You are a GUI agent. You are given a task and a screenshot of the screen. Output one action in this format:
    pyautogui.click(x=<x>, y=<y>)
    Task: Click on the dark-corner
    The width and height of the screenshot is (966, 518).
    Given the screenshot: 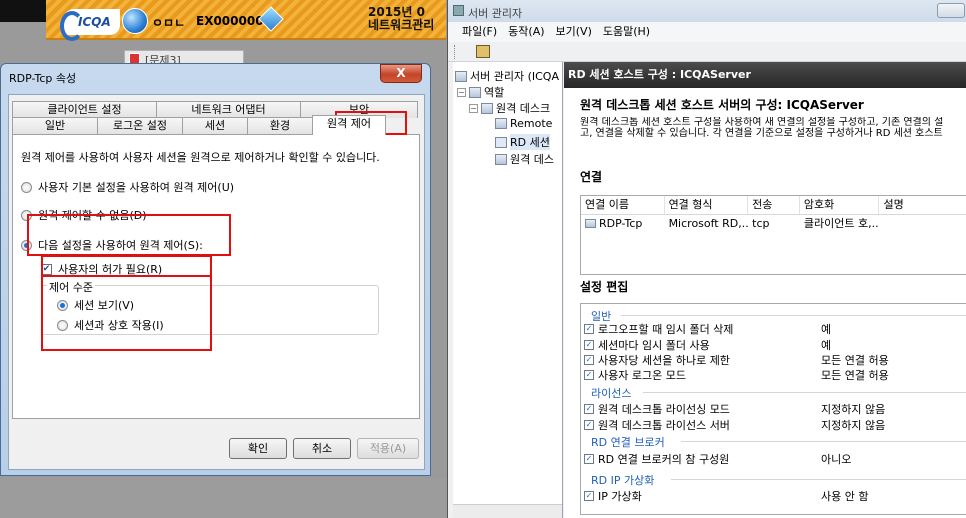 What is the action you would take?
    pyautogui.click(x=23, y=11)
    